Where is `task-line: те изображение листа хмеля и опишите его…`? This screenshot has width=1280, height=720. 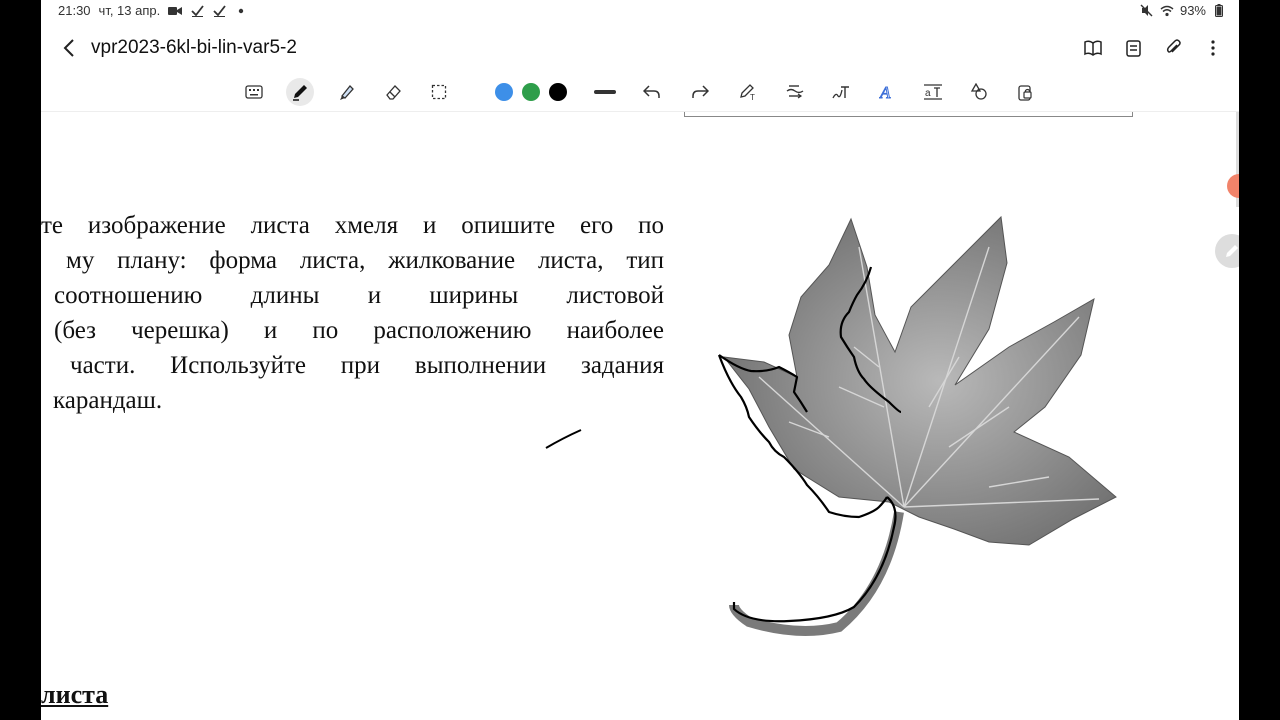
task-line: те изображение листа хмеля и опишите его… is located at coordinates (352, 225).